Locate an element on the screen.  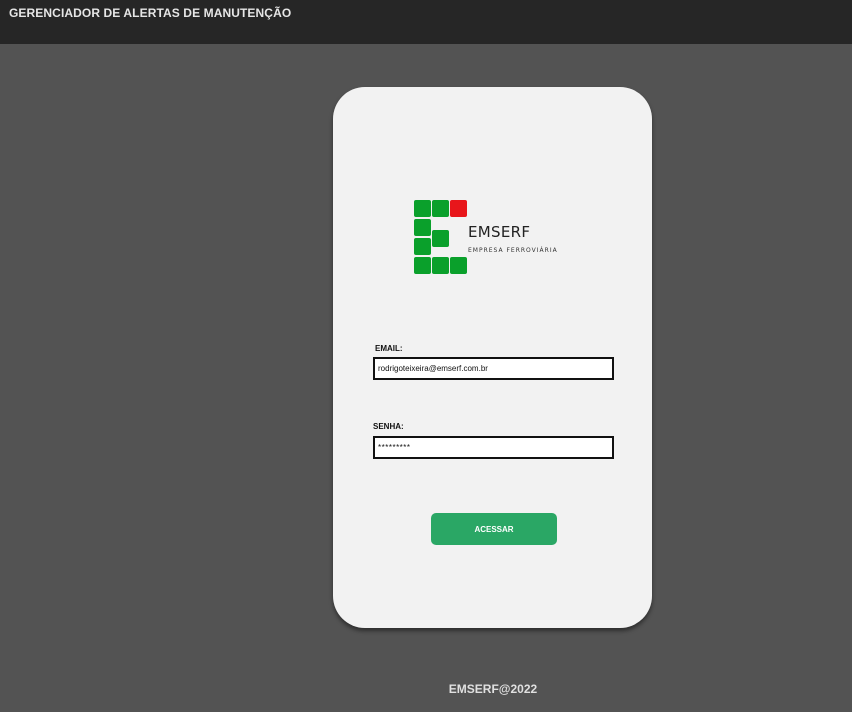
password-label: SENHA: is located at coordinates (388, 426).